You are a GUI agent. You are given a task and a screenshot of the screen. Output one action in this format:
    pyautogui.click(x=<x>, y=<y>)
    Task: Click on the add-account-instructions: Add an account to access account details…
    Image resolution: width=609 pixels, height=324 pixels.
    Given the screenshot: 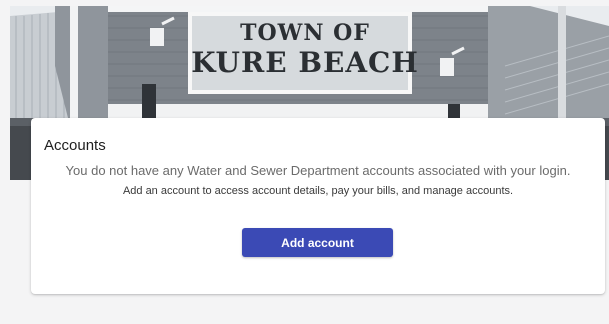 What is the action you would take?
    pyautogui.click(x=318, y=191)
    